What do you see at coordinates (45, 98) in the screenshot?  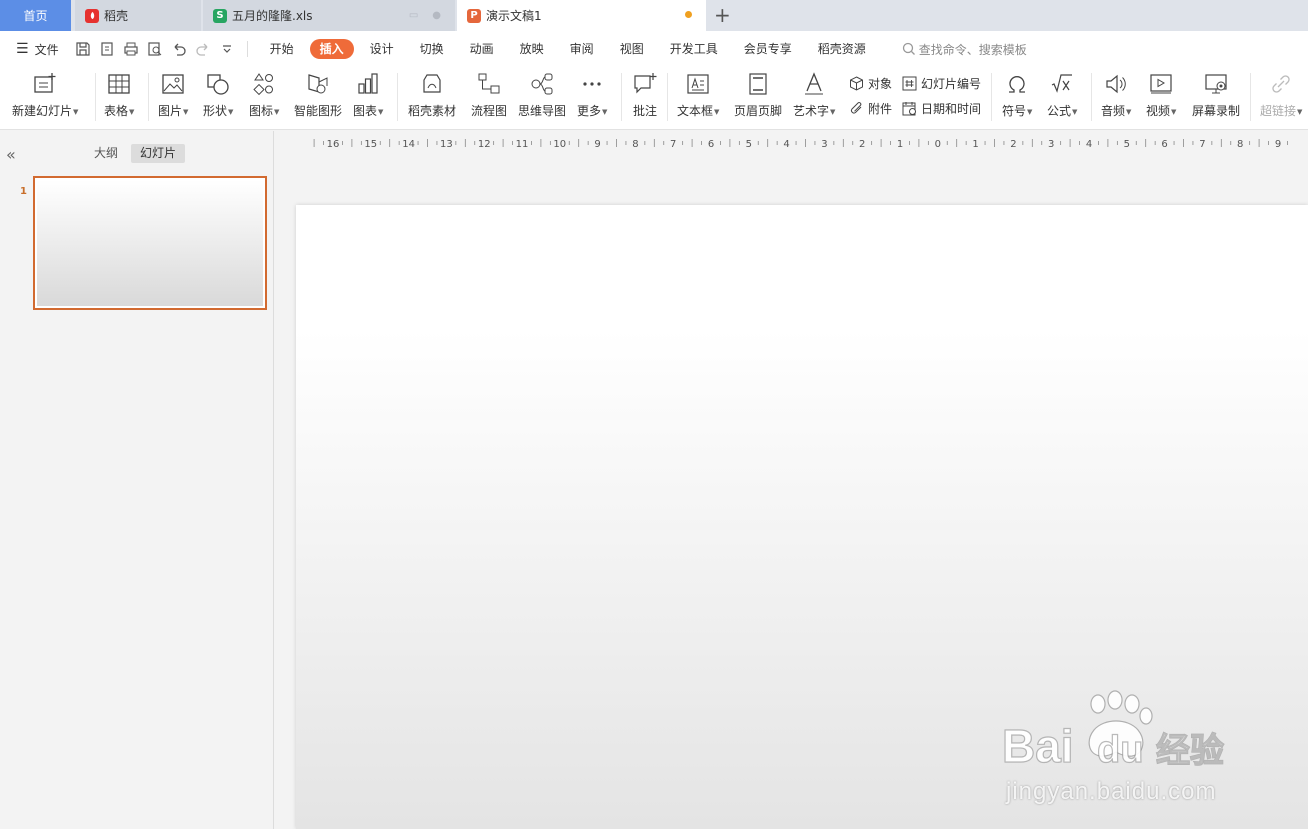 I see `new-slide-button: 新建幻灯片▼` at bounding box center [45, 98].